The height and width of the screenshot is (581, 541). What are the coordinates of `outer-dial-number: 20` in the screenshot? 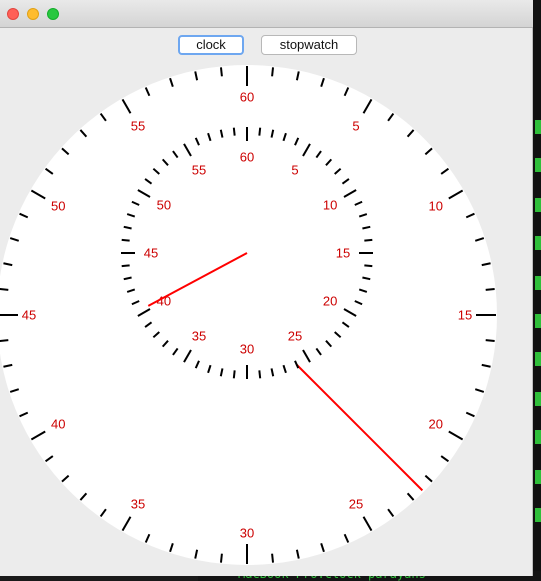 It's located at (436, 424).